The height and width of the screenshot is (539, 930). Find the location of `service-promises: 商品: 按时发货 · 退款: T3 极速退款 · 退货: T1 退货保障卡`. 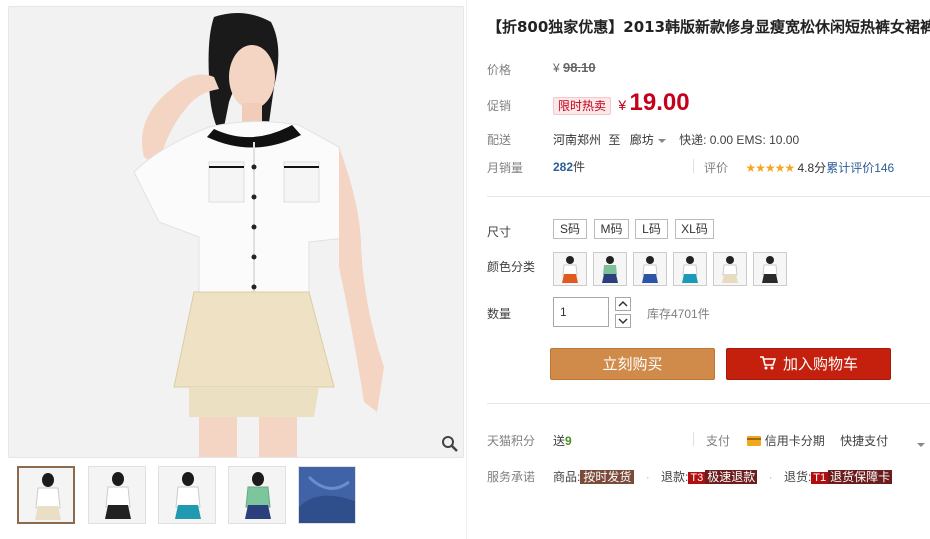

service-promises: 商品: 按时发货 · 退款: T3 极速退款 · 退货: T1 退货保障卡 is located at coordinates (723, 476).